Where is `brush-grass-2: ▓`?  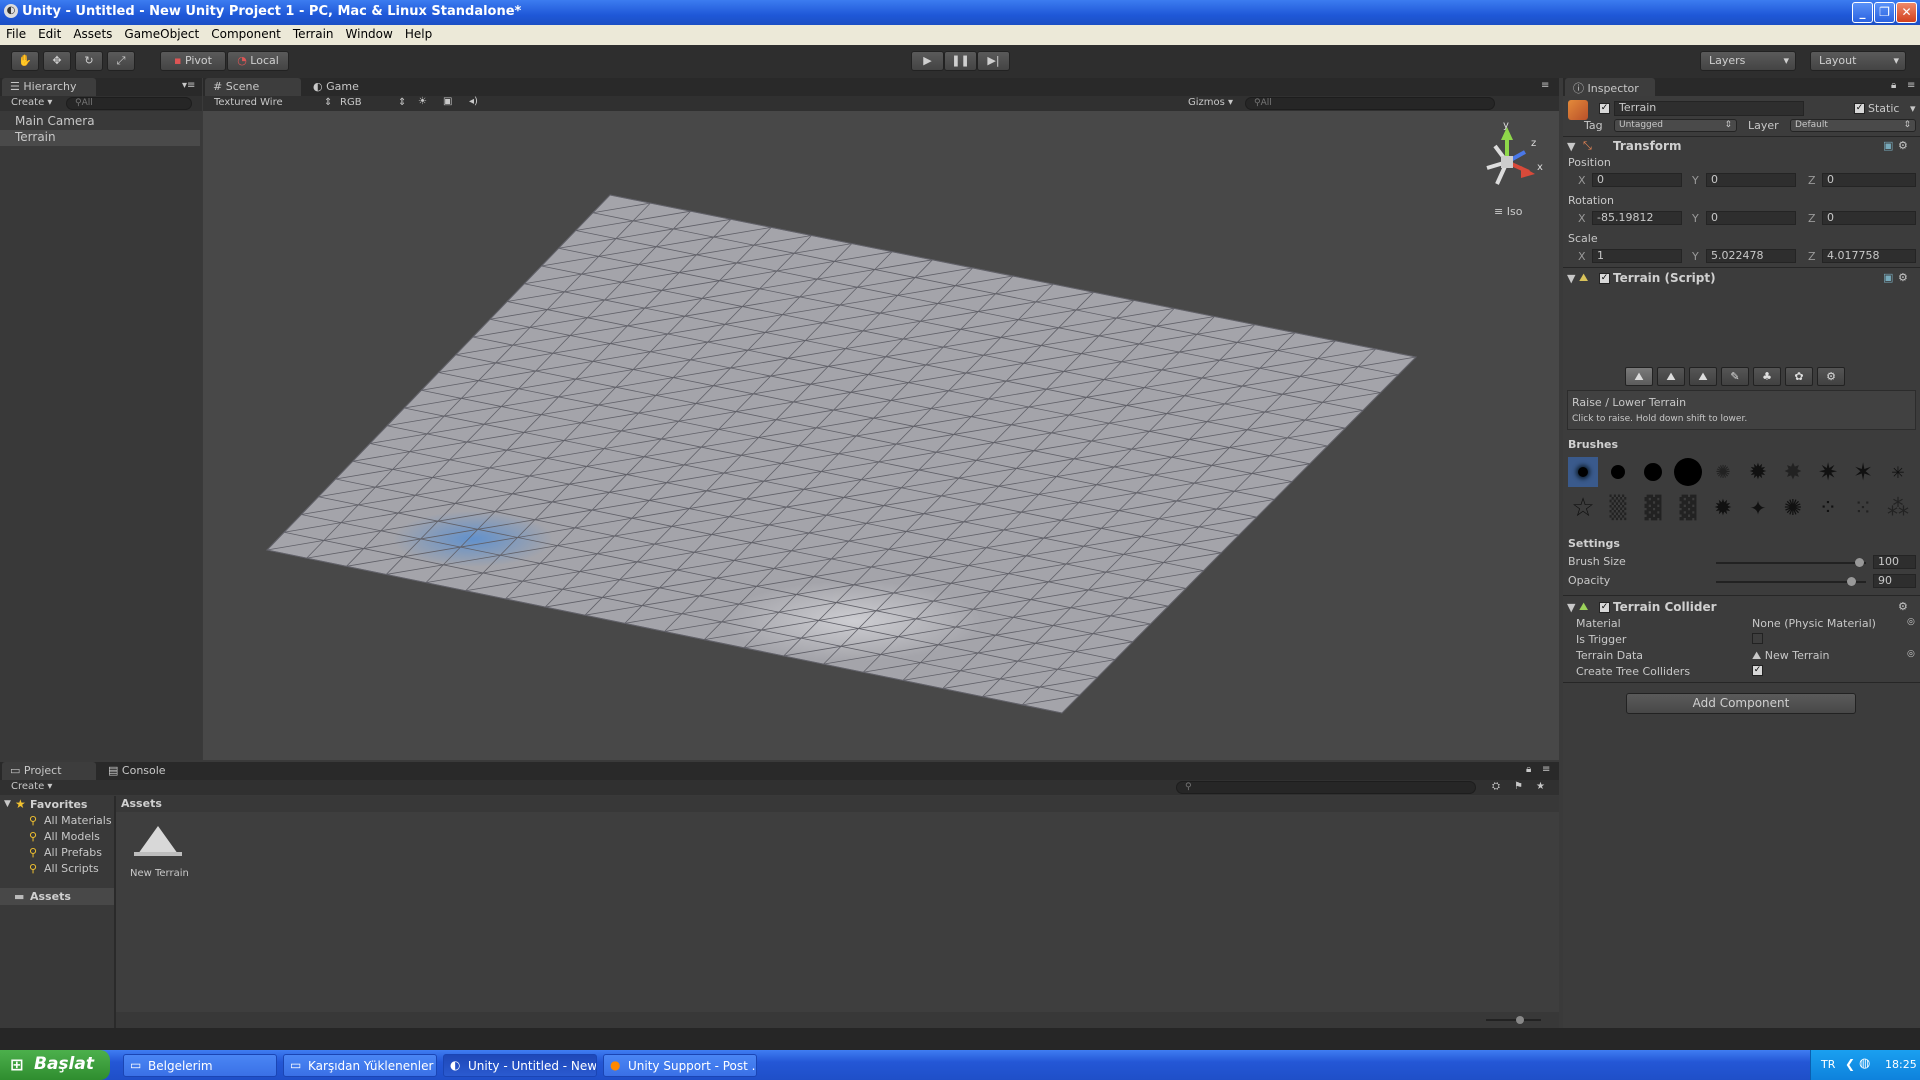
brush-grass-2: ▓ is located at coordinates (1653, 508).